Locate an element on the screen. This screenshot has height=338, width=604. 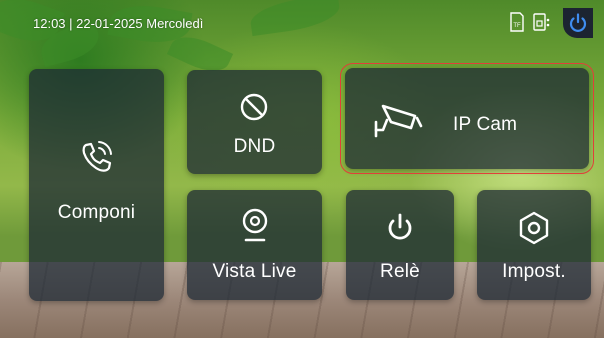
tf-card-icon: TF is located at coordinates (517, 22).